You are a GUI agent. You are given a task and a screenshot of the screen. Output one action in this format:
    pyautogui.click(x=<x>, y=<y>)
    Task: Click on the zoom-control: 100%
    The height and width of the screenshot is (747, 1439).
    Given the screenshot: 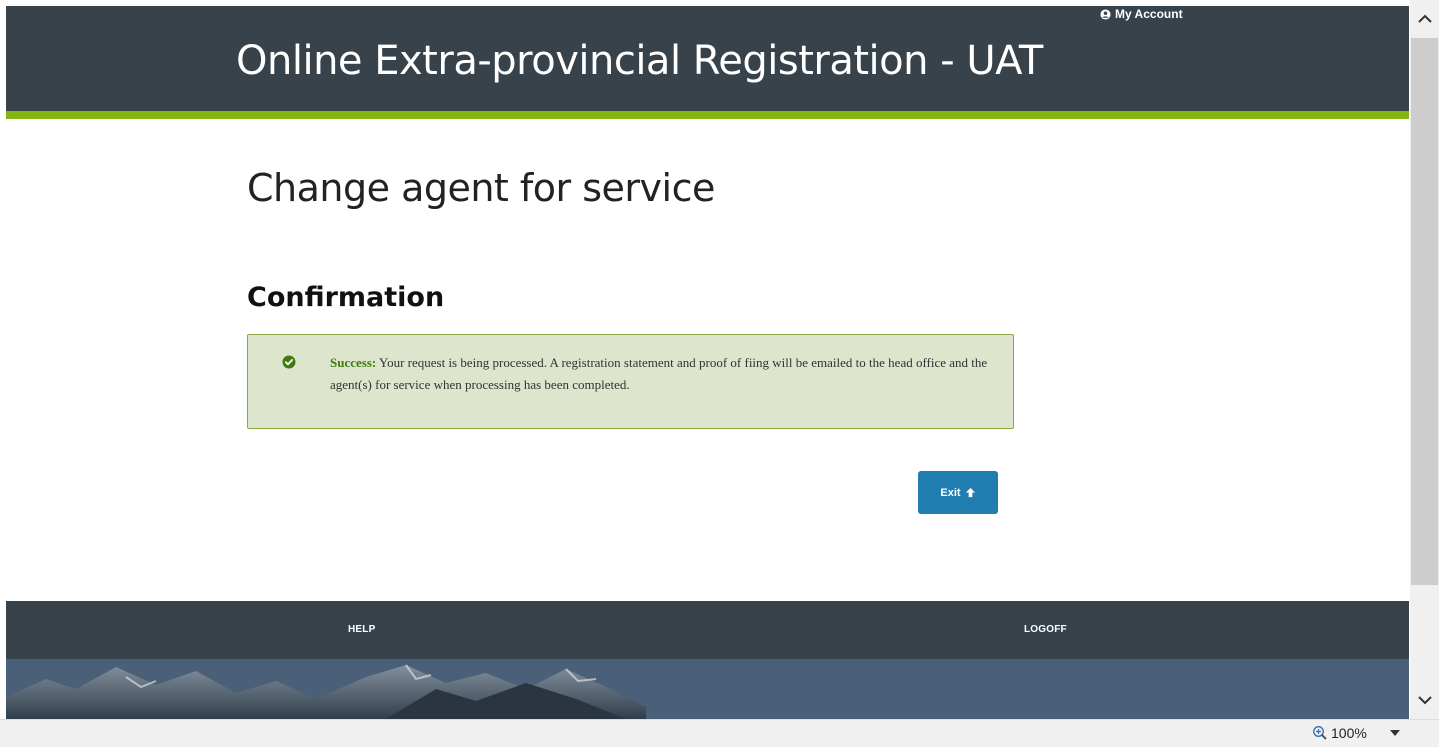 What is the action you would take?
    pyautogui.click(x=1339, y=733)
    